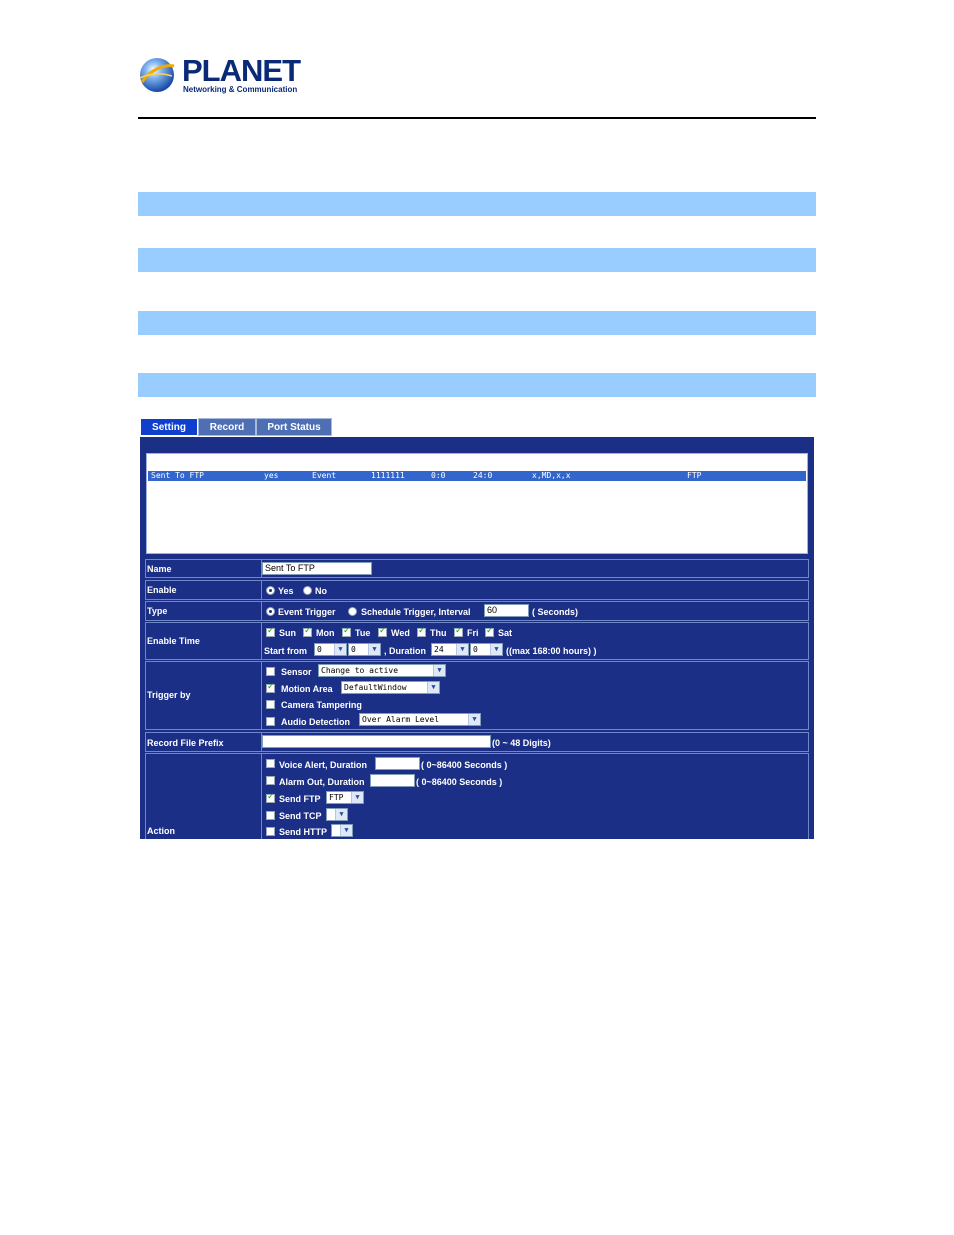 The width and height of the screenshot is (954, 1235). What do you see at coordinates (551, 651) in the screenshot?
I see `duration-note: ((max 168:00 hours) )` at bounding box center [551, 651].